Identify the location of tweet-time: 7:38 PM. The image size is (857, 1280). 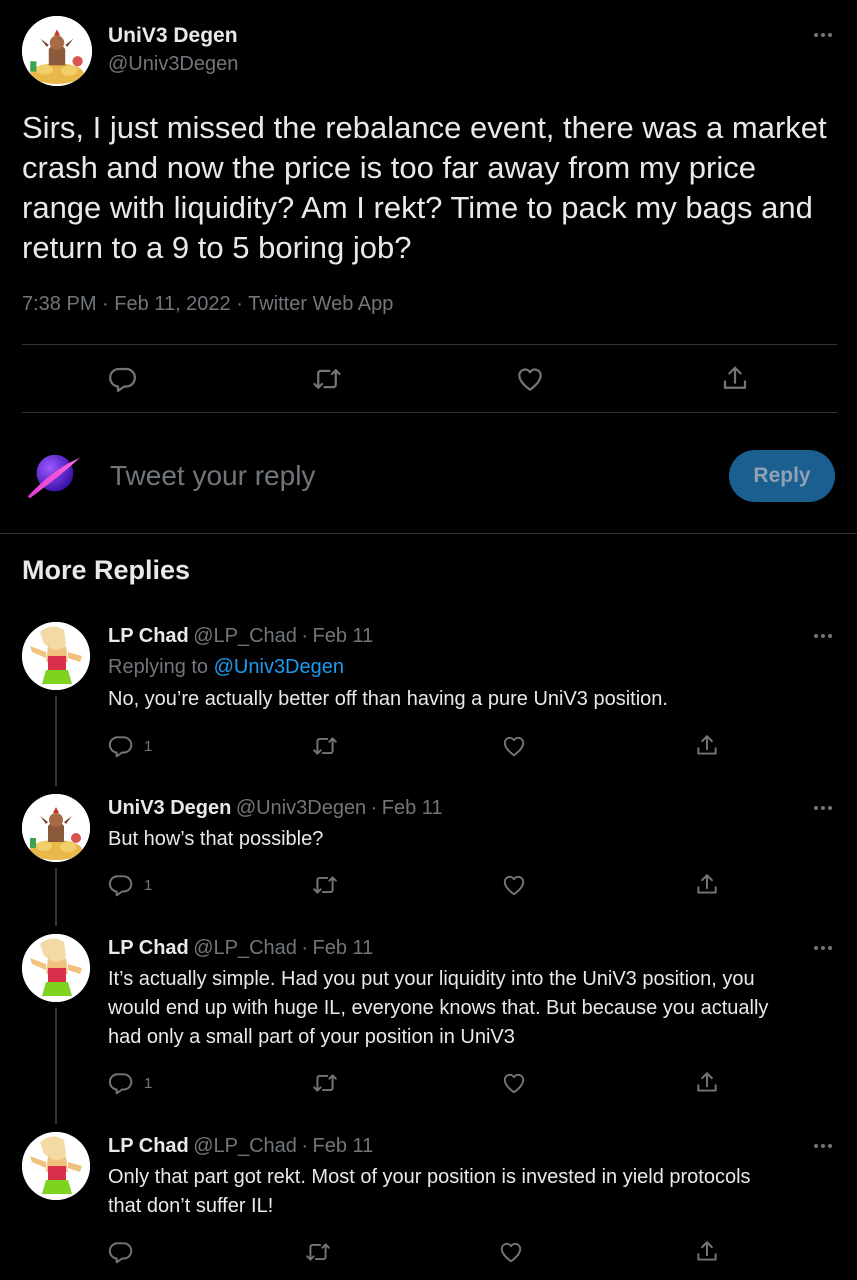
(59, 304).